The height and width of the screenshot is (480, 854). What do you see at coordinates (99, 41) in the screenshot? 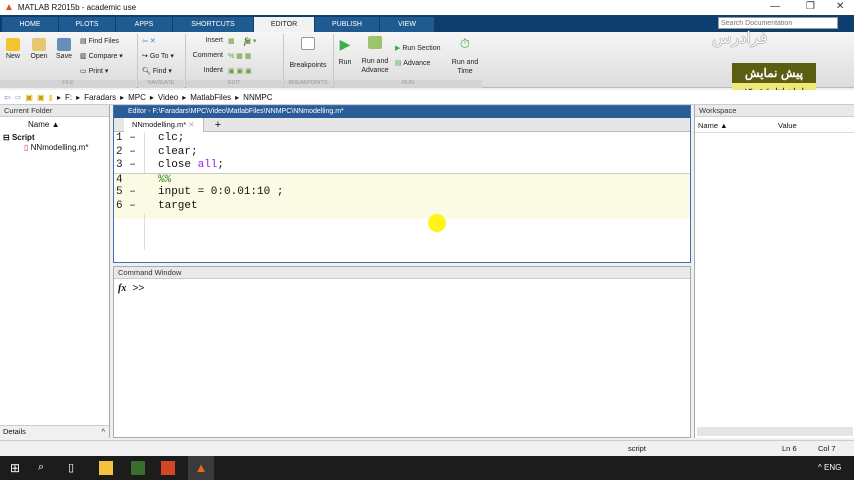
I see `find-files-button: ▤ Find Files` at bounding box center [99, 41].